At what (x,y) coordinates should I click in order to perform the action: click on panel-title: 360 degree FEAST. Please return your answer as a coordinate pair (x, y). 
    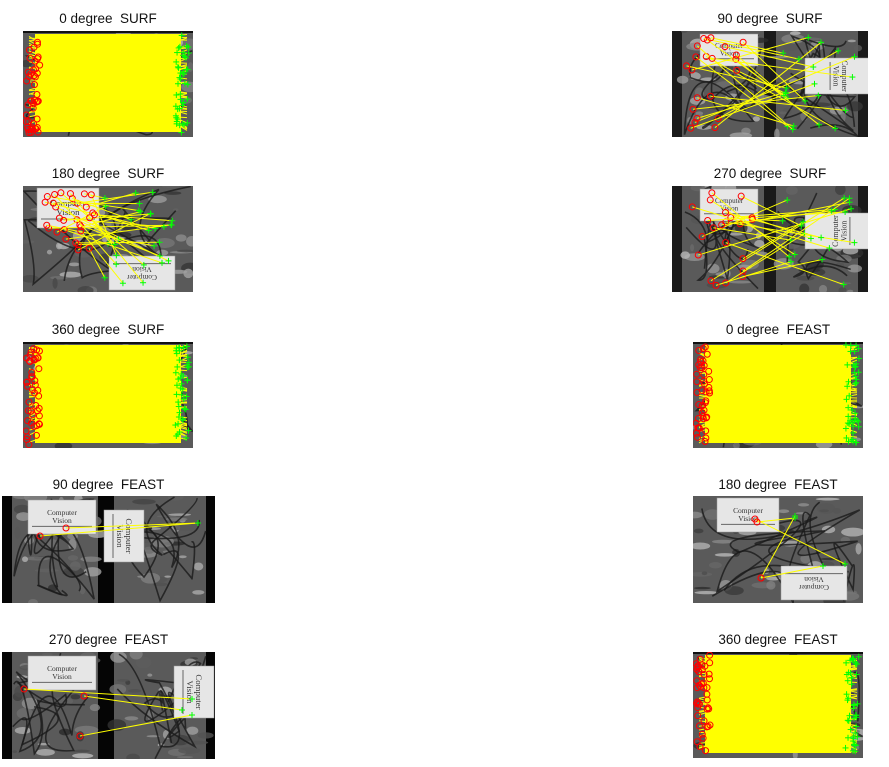
    Looking at the image, I should click on (778, 639).